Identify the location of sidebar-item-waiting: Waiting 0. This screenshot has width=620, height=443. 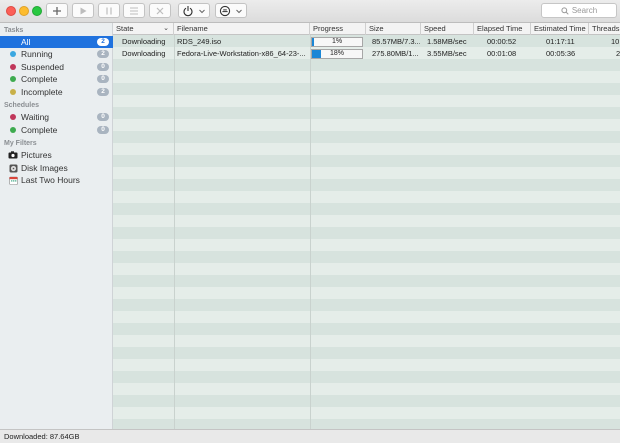
(56, 117).